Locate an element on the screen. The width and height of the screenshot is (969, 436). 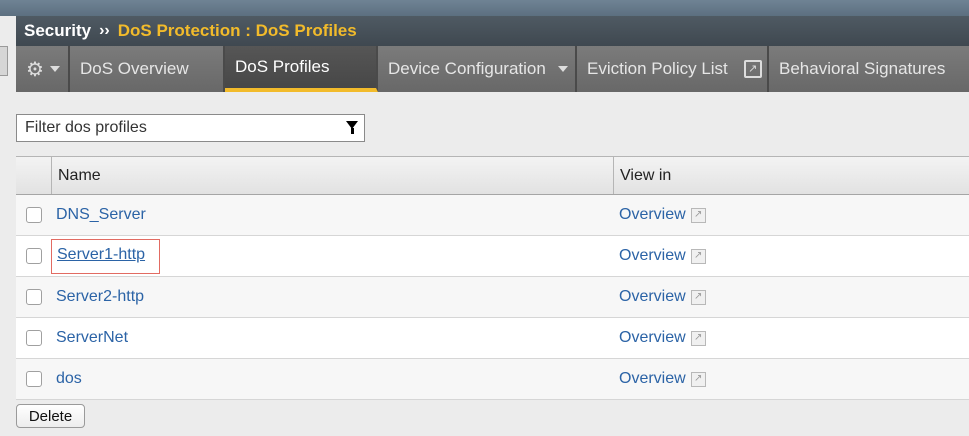
table-header: Name View in is located at coordinates (492, 176).